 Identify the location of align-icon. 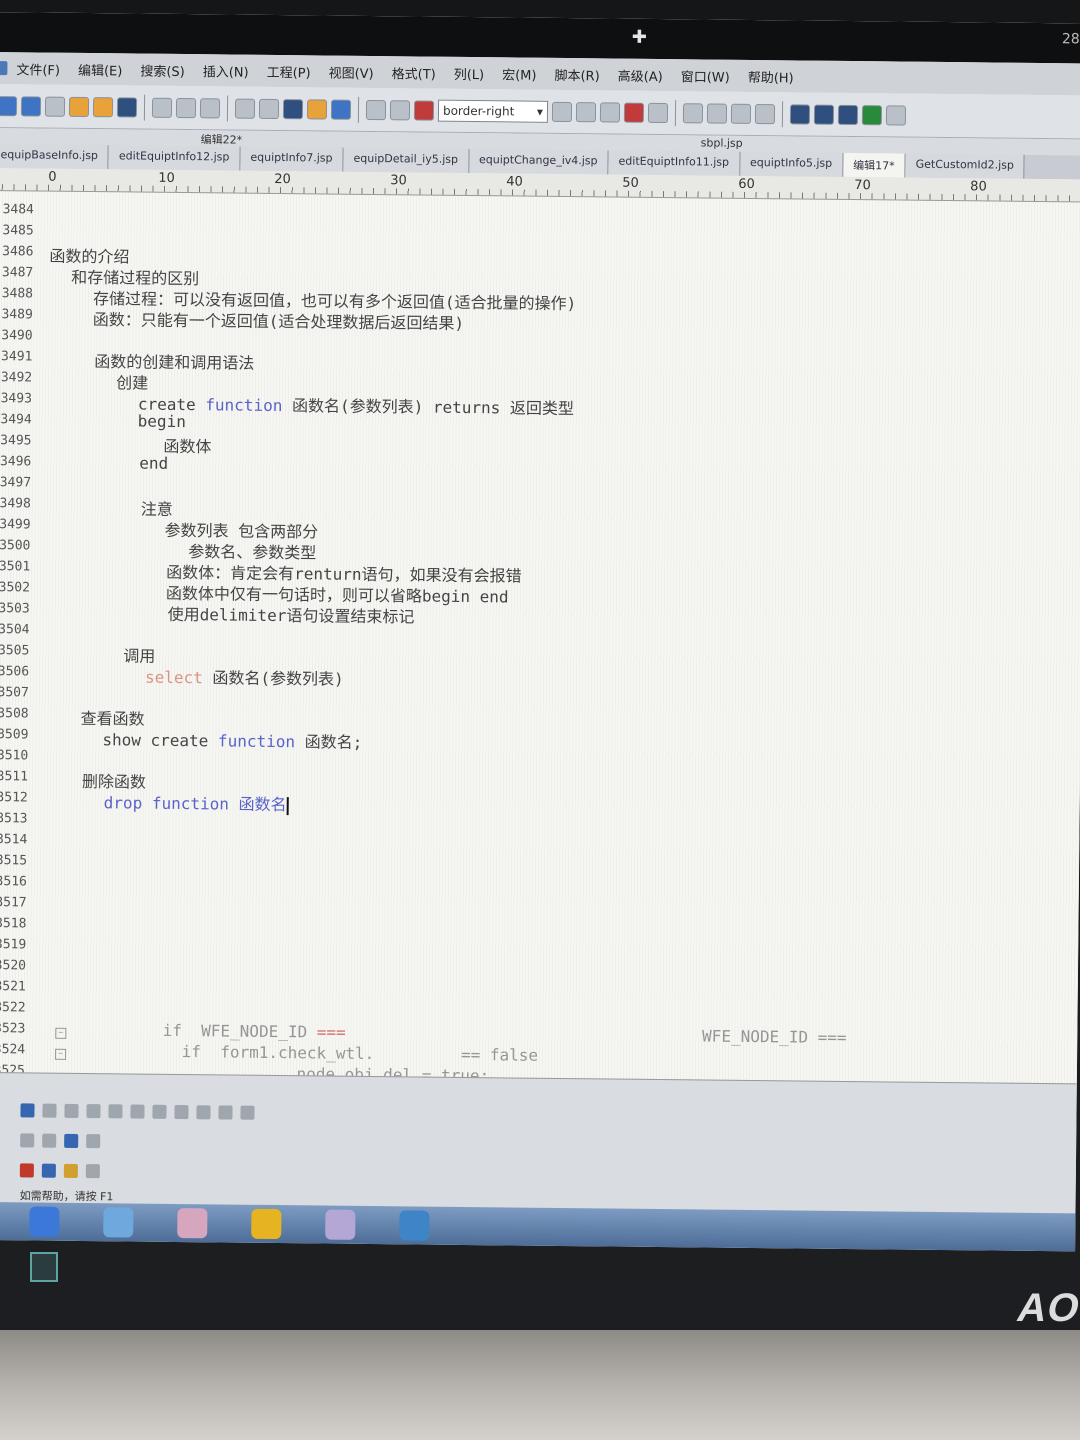
(93, 1111).